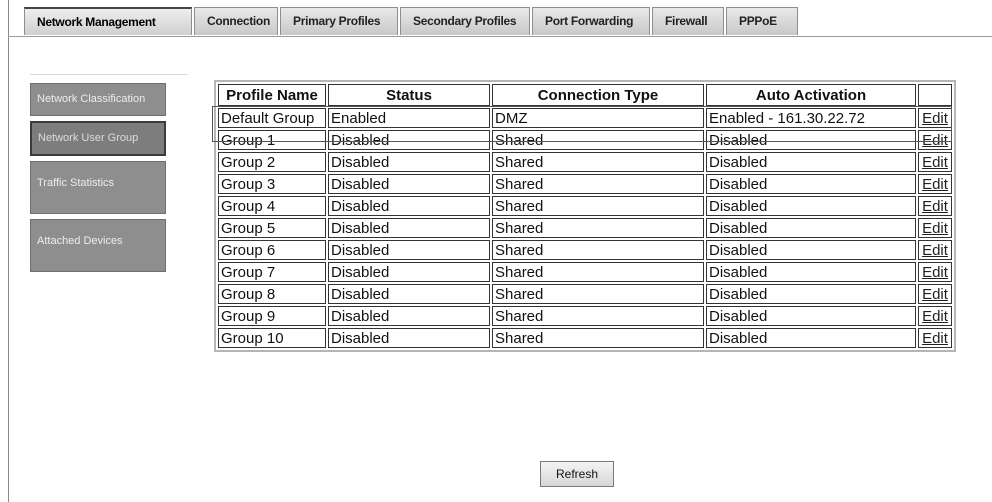 The width and height of the screenshot is (992, 502). What do you see at coordinates (8, 251) in the screenshot?
I see `page-frame-left-border` at bounding box center [8, 251].